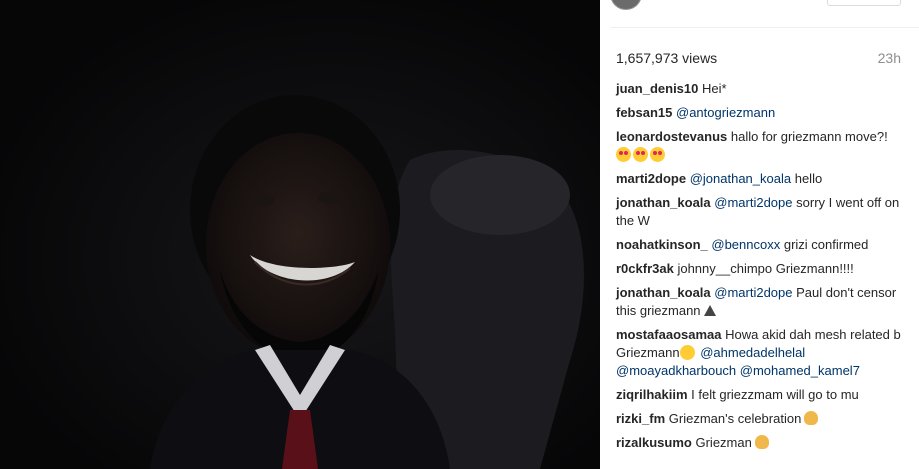 The height and width of the screenshot is (469, 919). Describe the element at coordinates (714, 88) in the screenshot. I see `comment-text: Hei*` at that location.